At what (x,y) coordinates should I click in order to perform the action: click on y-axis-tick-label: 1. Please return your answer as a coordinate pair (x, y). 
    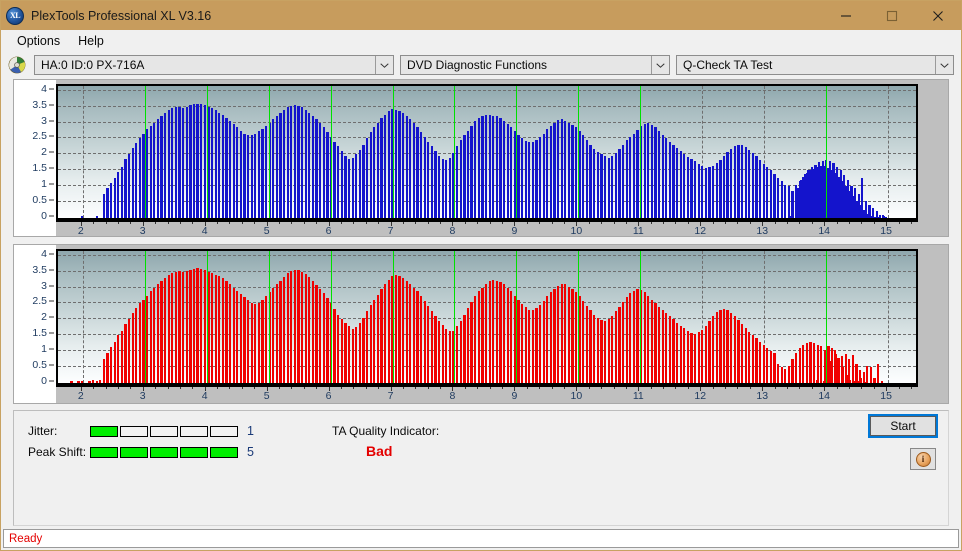
    Looking at the image, I should click on (44, 184).